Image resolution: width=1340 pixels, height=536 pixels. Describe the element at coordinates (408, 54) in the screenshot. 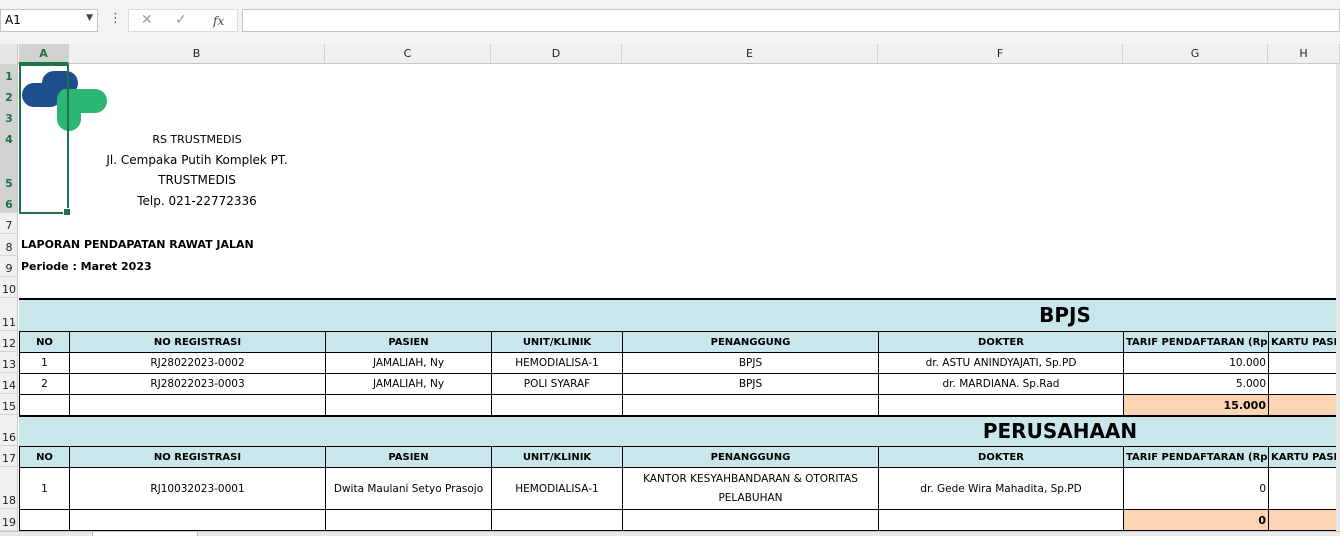

I see `col-header-c: C` at that location.